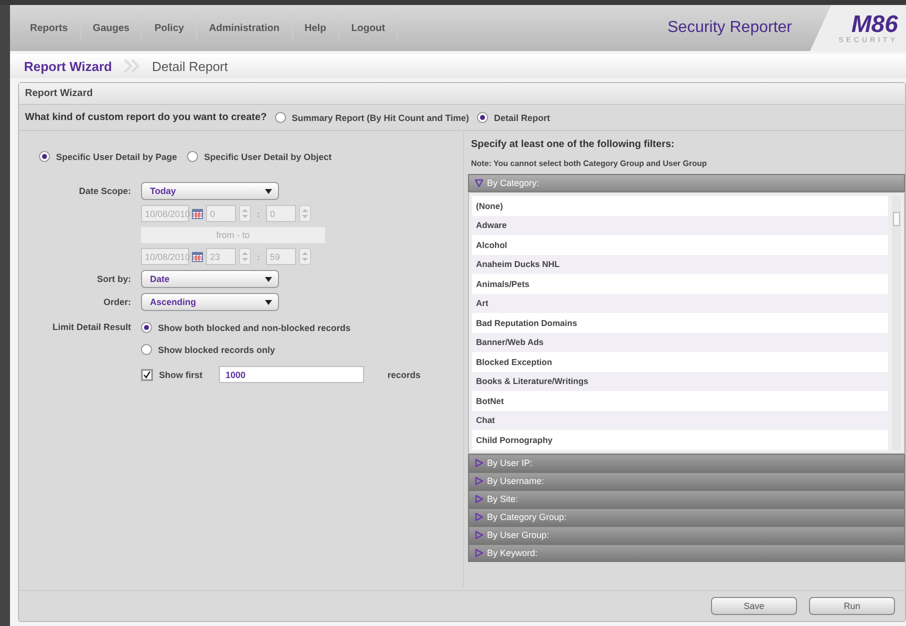  I want to click on field-label: Limit Detail Result, so click(91, 327).